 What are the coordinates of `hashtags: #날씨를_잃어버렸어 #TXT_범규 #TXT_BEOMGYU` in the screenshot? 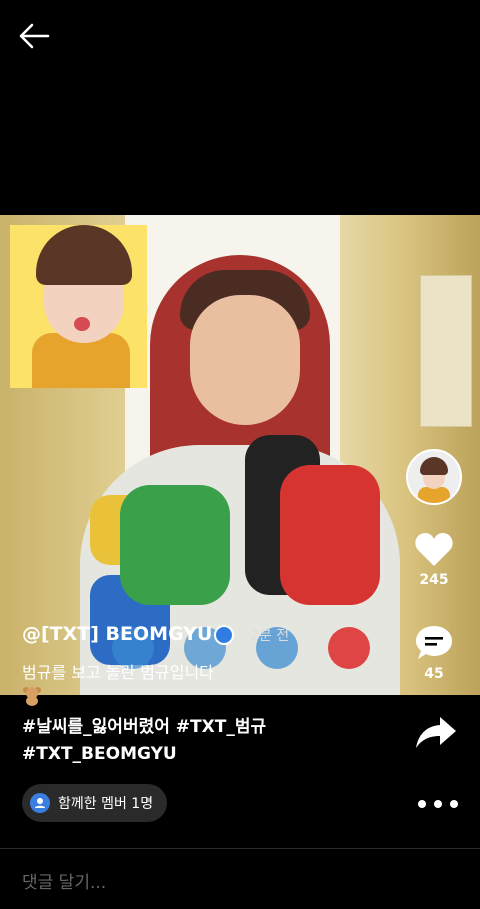 It's located at (144, 741).